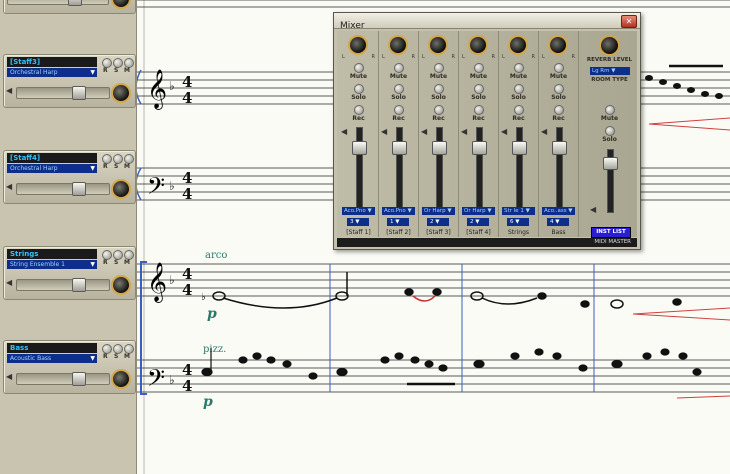  Describe the element at coordinates (610, 131) in the screenshot. I see `master-solo-button` at that location.